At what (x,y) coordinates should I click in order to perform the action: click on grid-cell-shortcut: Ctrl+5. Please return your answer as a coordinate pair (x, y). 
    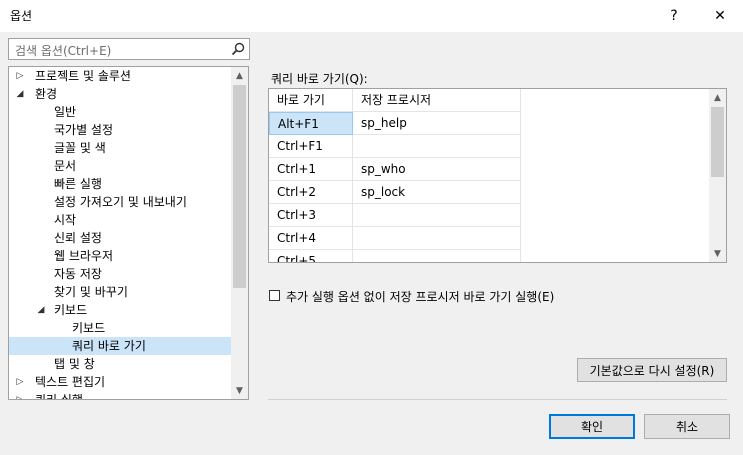
    Looking at the image, I should click on (311, 256).